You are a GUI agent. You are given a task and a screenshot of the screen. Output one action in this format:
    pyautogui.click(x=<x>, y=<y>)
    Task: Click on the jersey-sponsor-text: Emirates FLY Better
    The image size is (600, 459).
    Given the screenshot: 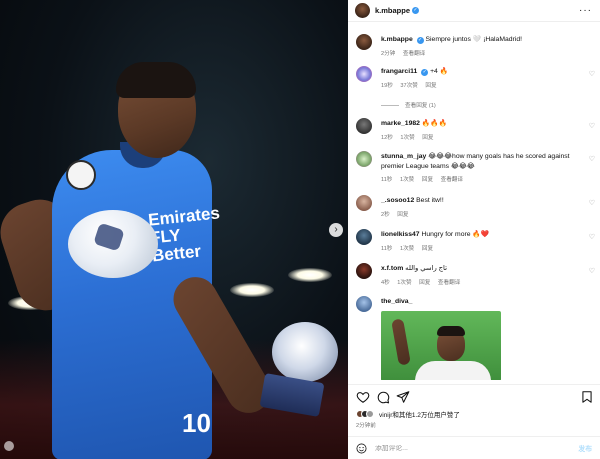 What is the action you would take?
    pyautogui.click(x=184, y=234)
    